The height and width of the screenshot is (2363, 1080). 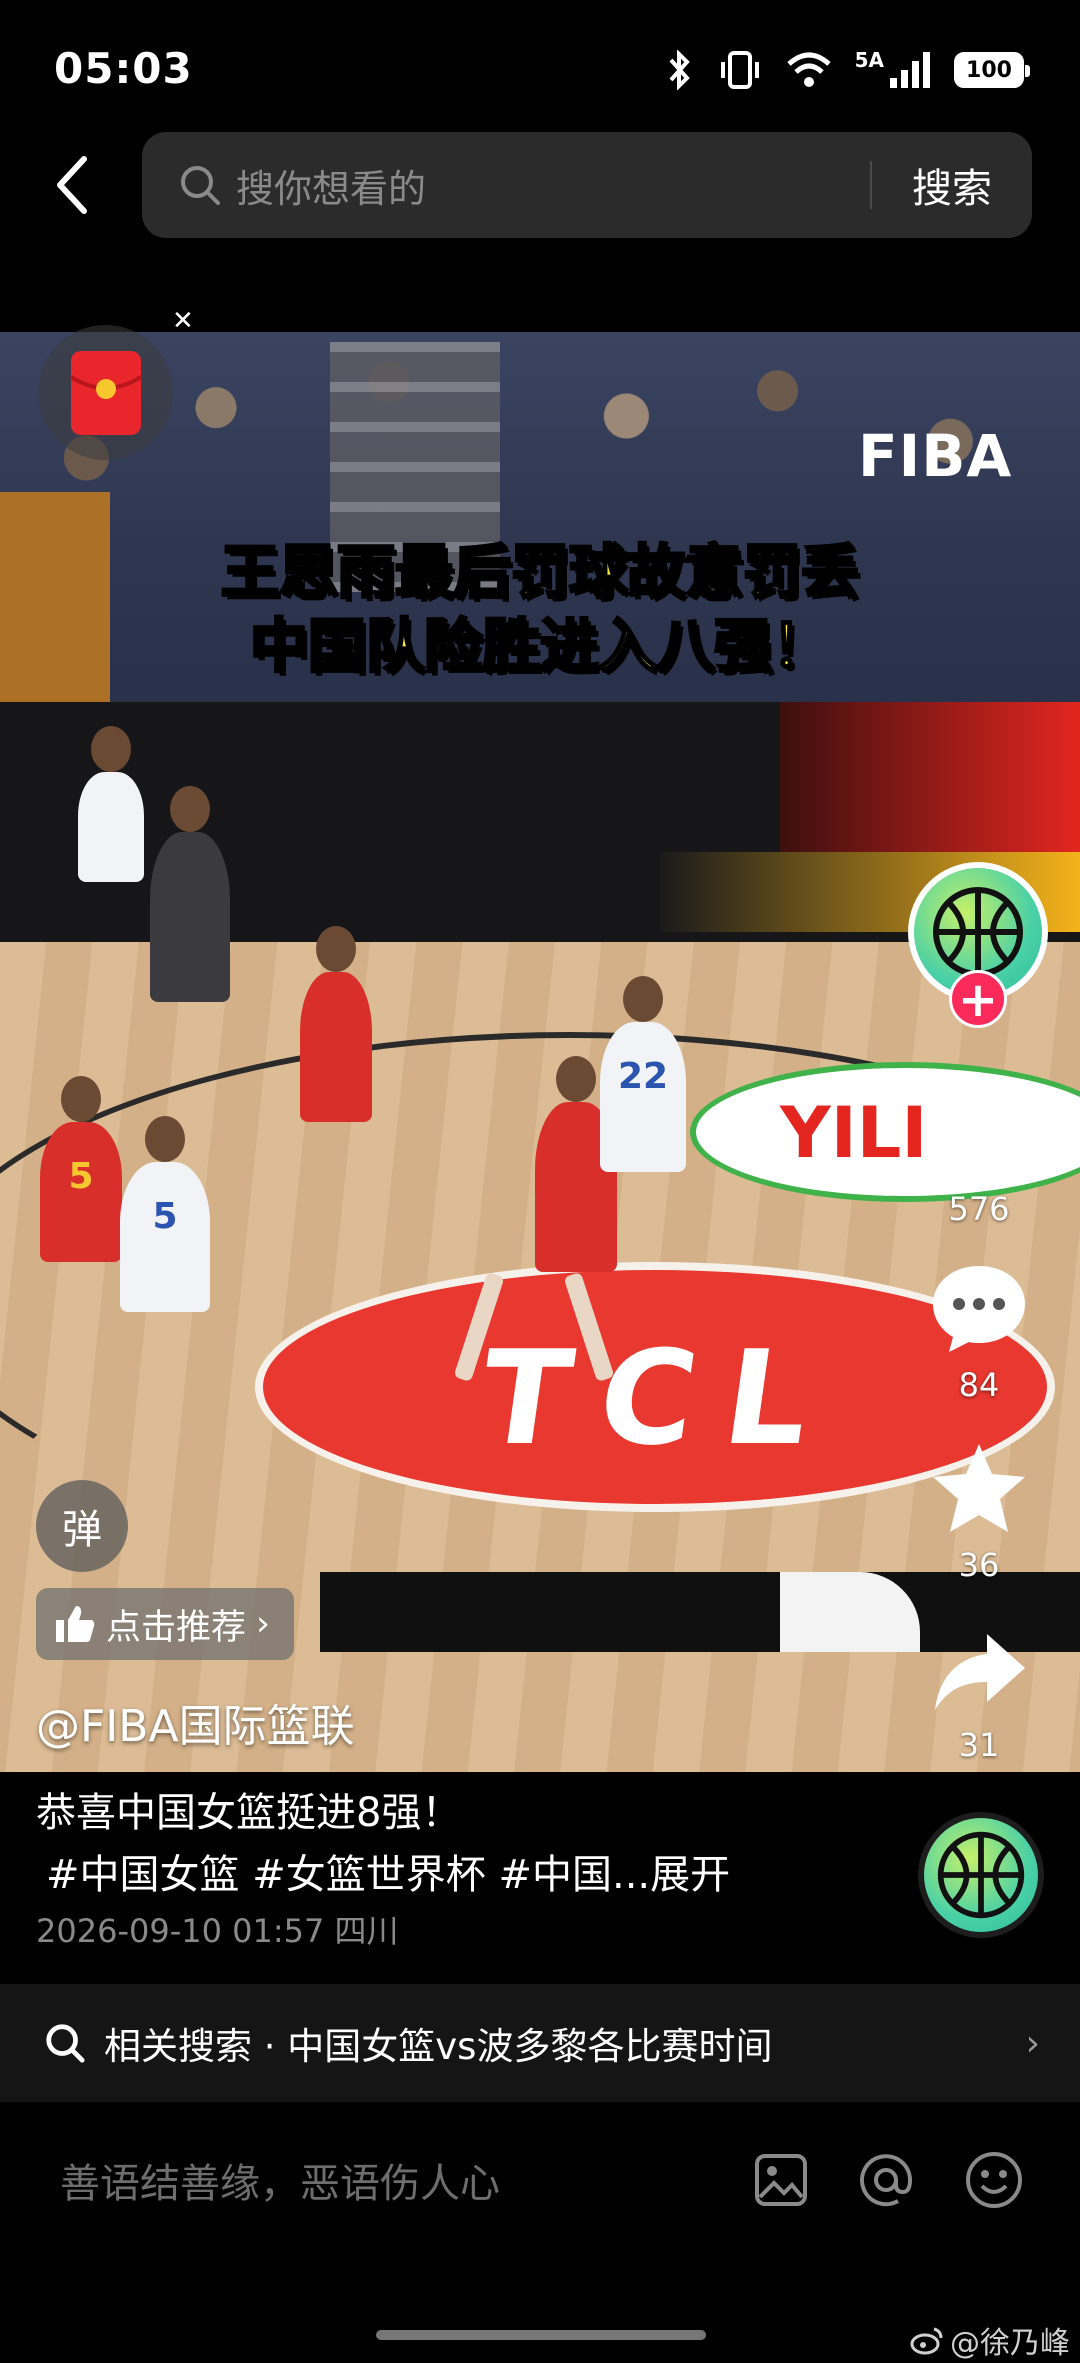 What do you see at coordinates (979, 1565) in the screenshot?
I see `favorite-count: 36` at bounding box center [979, 1565].